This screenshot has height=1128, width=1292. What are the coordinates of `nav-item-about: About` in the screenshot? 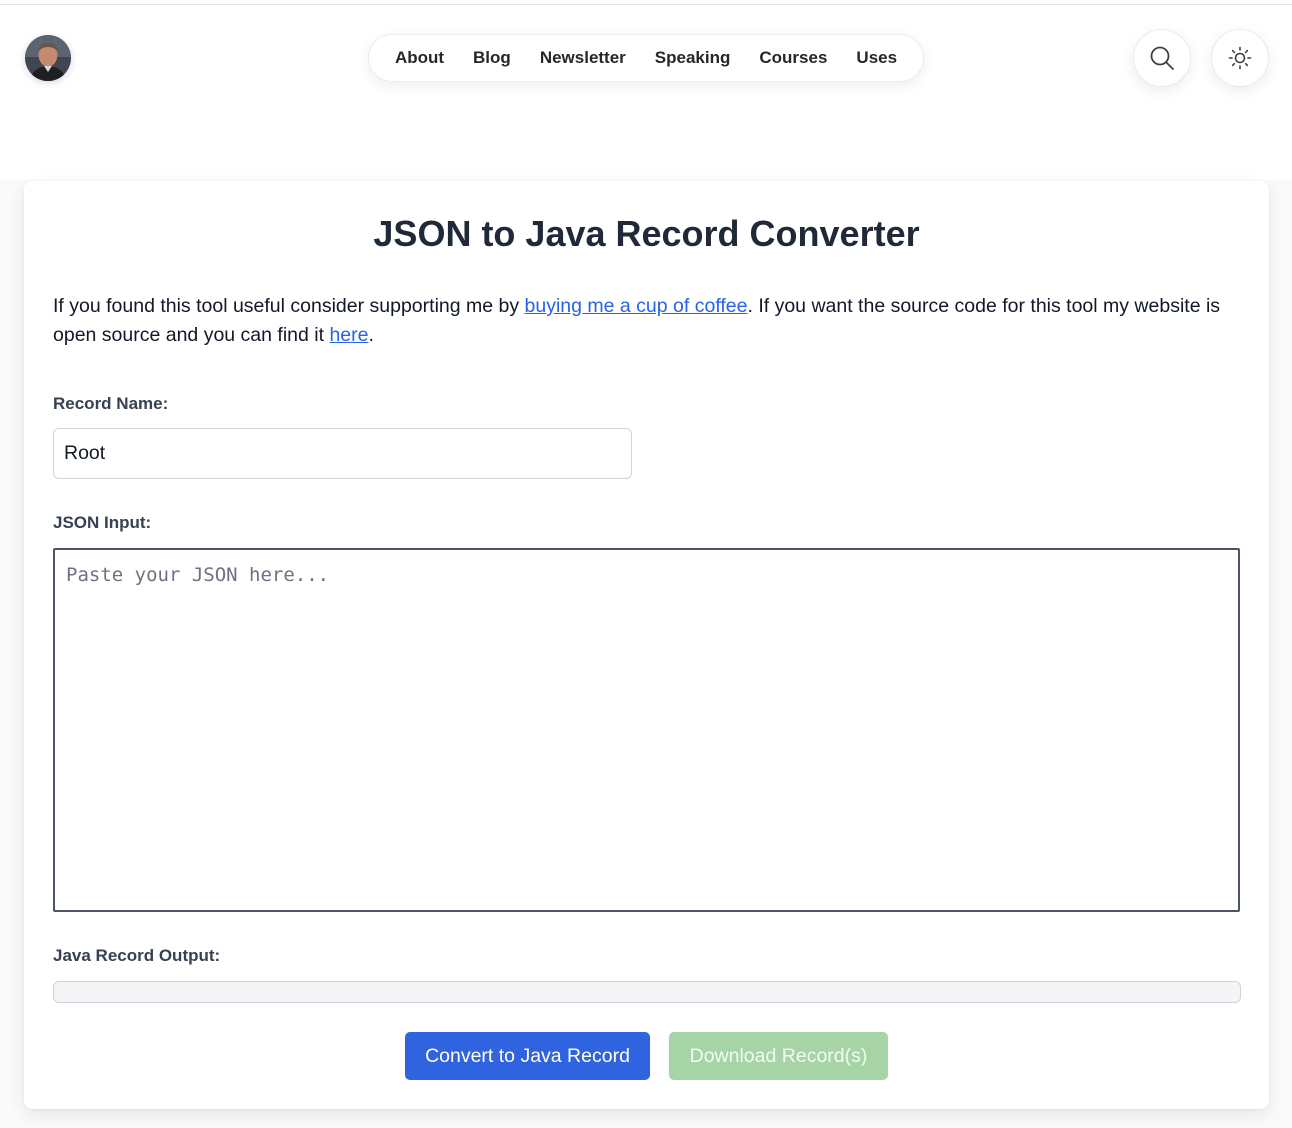 It's located at (419, 58).